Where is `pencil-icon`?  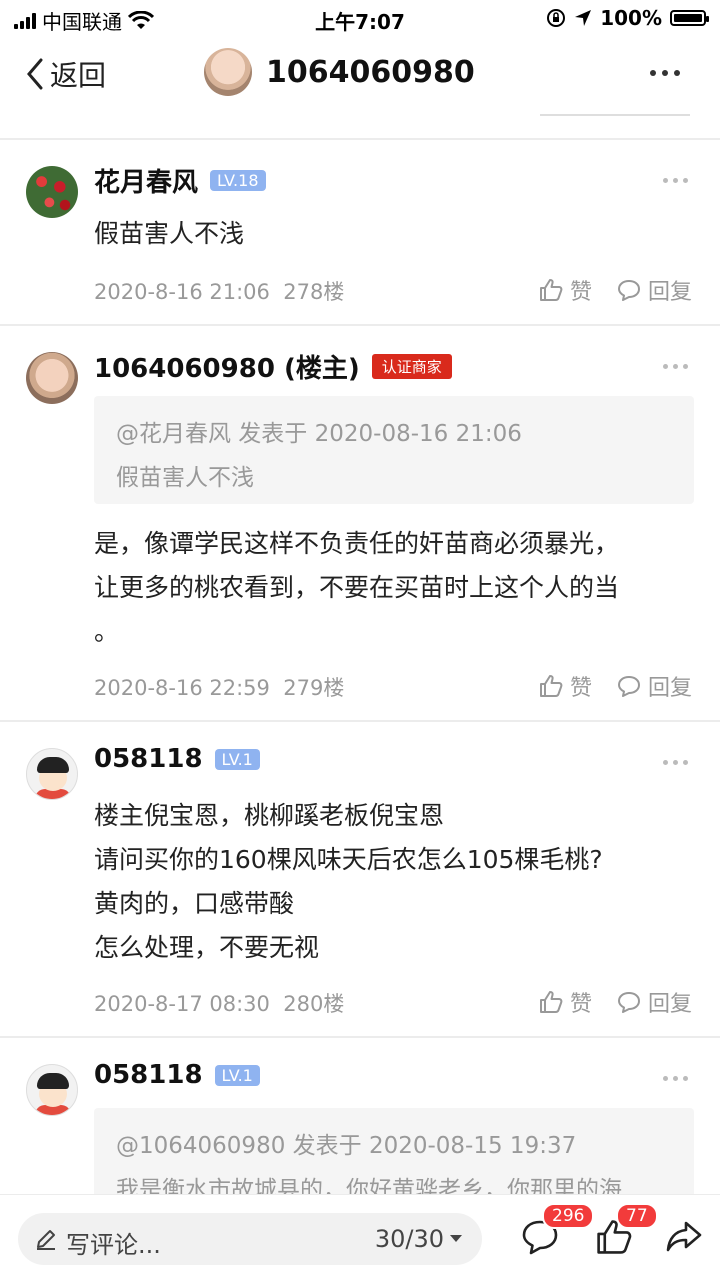
pencil-icon is located at coordinates (46, 1240).